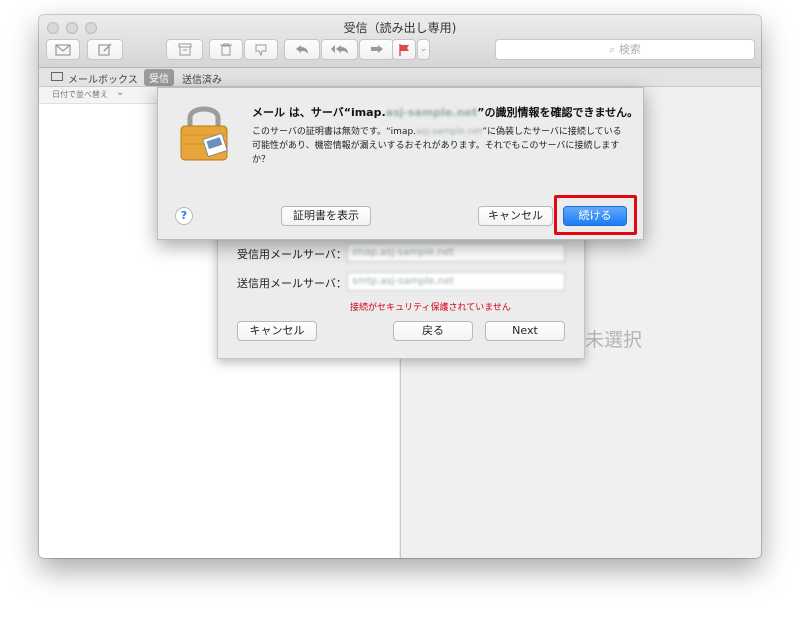 Image resolution: width=800 pixels, height=619 pixels. Describe the element at coordinates (595, 215) in the screenshot. I see `continue-highlight-box` at that location.